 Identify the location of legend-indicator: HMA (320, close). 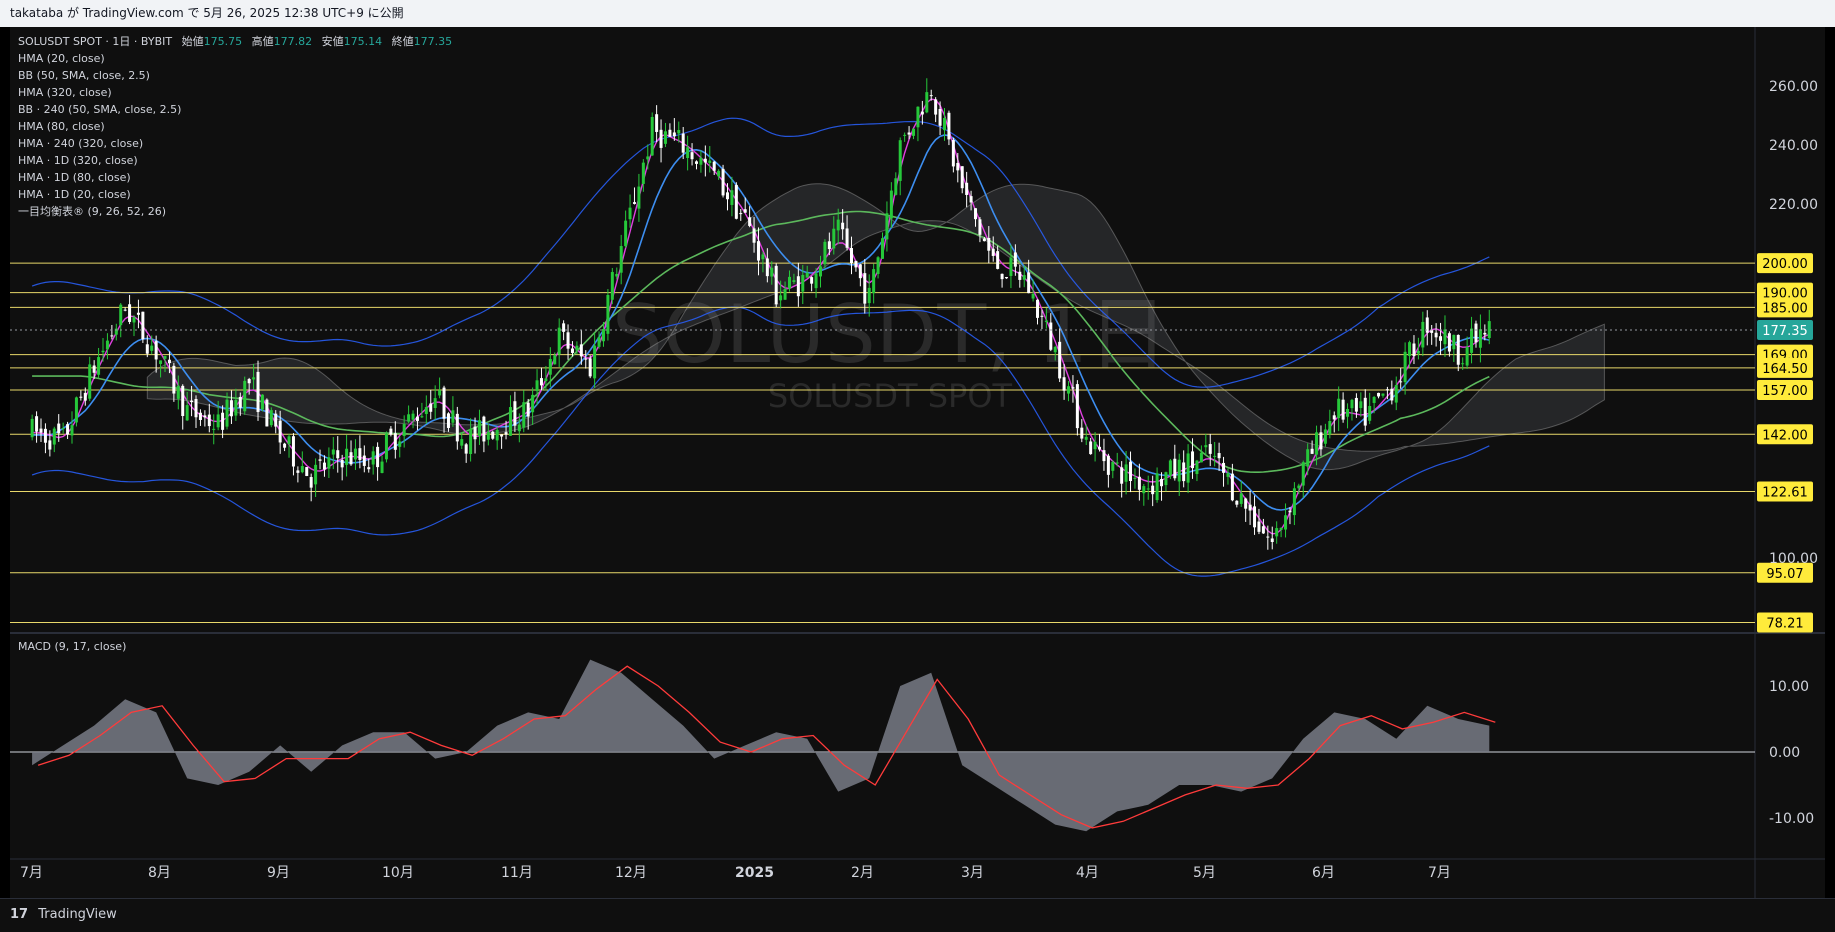
(235, 92).